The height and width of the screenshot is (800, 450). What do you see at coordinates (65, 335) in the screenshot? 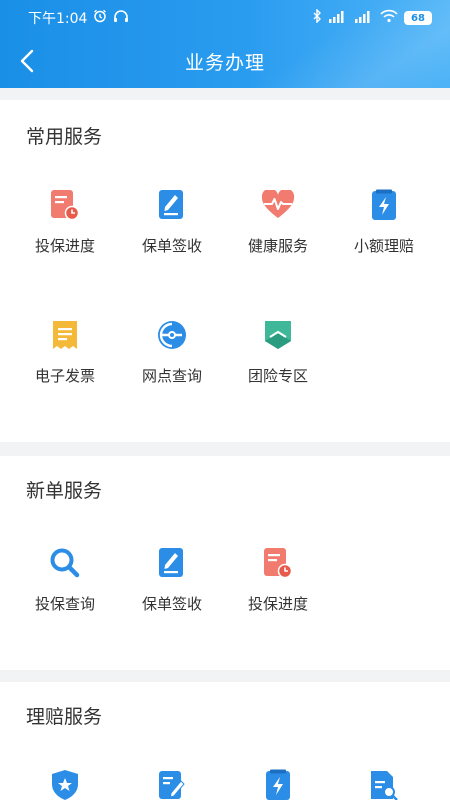
I see `receipt-icon` at bounding box center [65, 335].